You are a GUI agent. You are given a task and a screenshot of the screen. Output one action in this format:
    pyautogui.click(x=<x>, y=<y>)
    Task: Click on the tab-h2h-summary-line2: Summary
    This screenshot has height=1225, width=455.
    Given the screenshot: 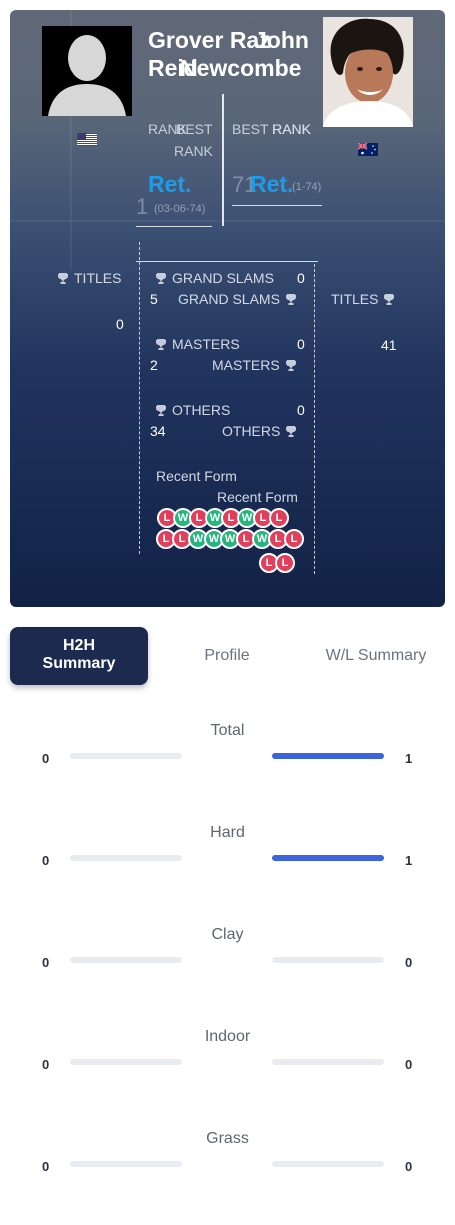 What is the action you would take?
    pyautogui.click(x=79, y=663)
    